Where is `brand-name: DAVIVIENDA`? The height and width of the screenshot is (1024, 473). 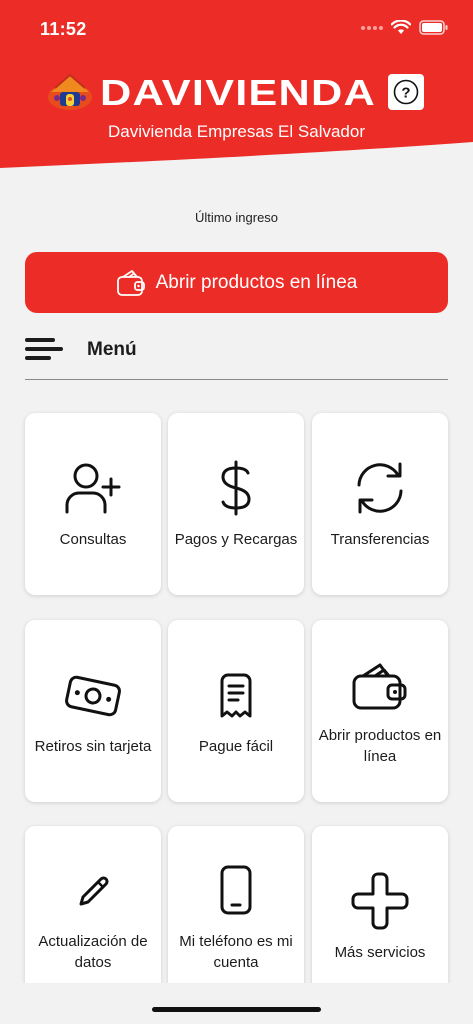 brand-name: DAVIVIENDA is located at coordinates (238, 92).